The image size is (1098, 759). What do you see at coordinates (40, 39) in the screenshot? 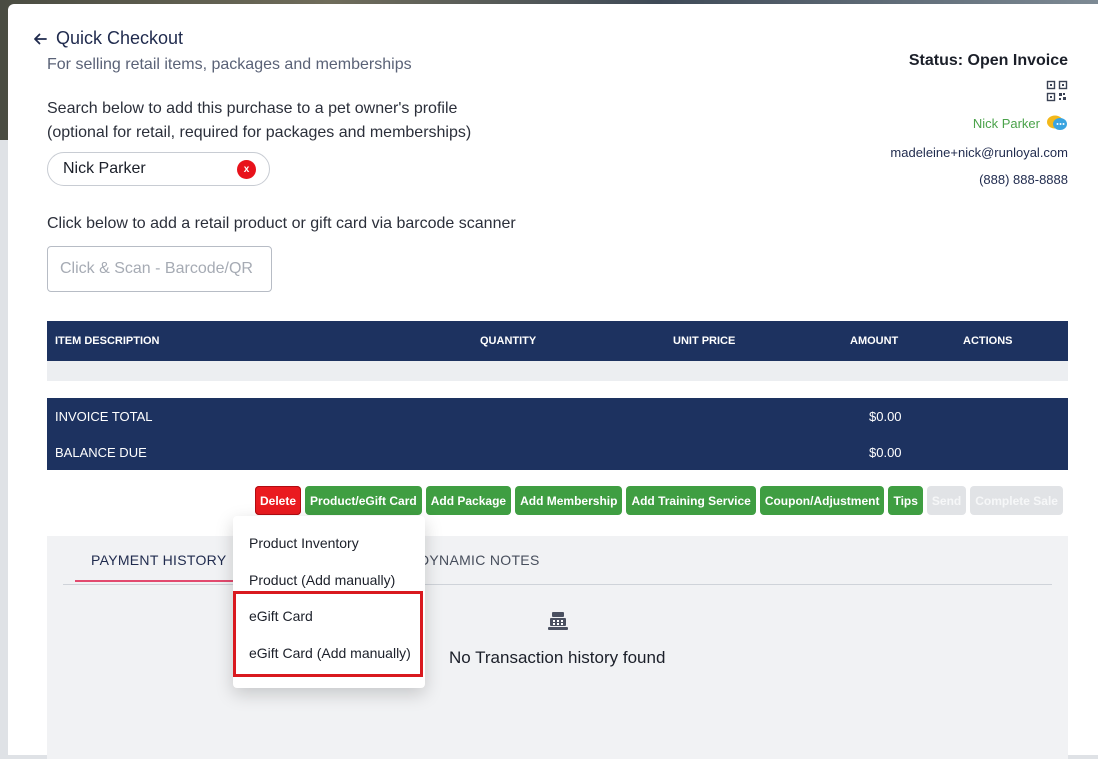
I see `back-arrow-icon` at bounding box center [40, 39].